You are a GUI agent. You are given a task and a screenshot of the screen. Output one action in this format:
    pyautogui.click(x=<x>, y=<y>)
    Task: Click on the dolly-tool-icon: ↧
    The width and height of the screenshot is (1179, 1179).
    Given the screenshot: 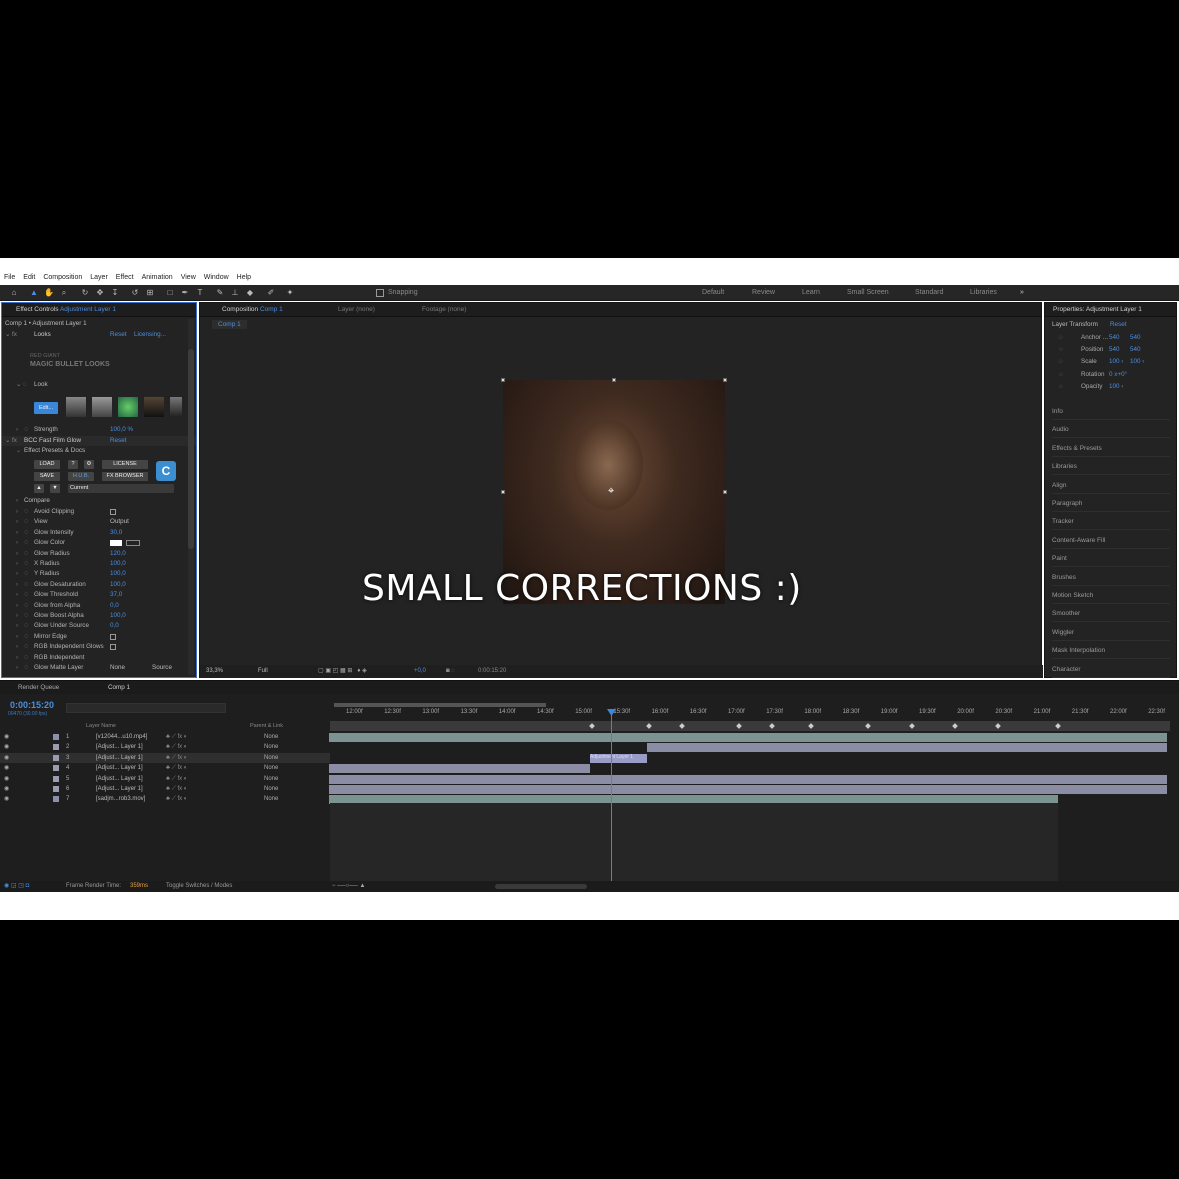 What is the action you would take?
    pyautogui.click(x=115, y=293)
    